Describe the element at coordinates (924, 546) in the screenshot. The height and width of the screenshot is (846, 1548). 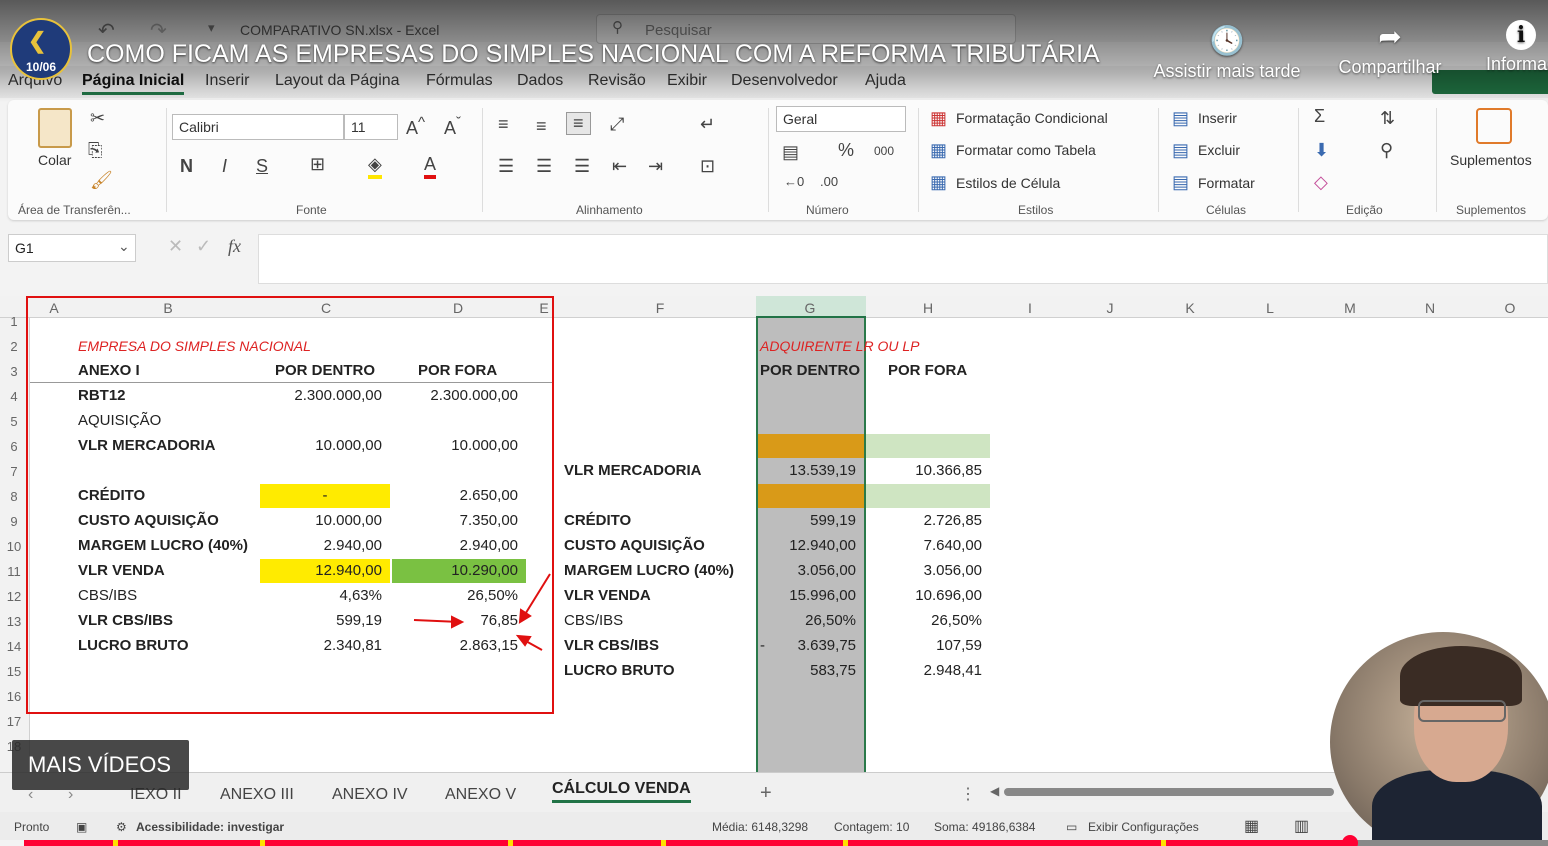
I see `cell-por-fora: 7.640,00` at that location.